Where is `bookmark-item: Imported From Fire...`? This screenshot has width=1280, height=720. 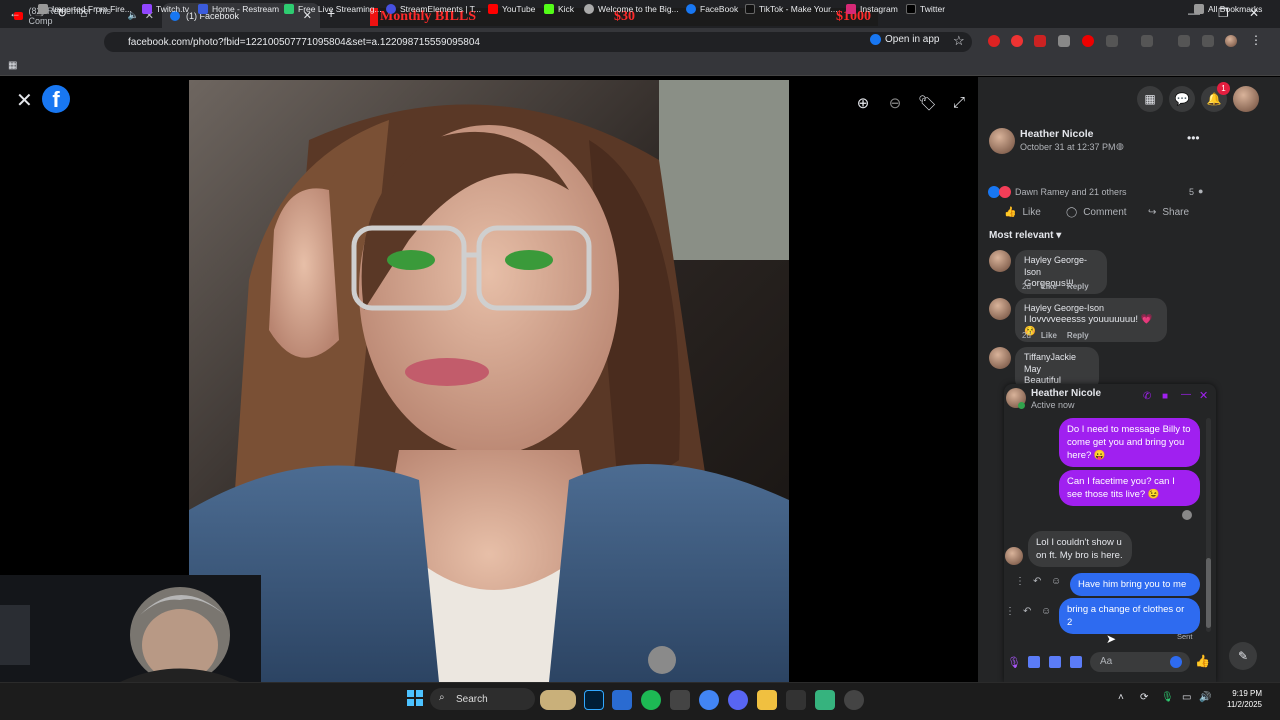
bookmark-item: Imported From Fire... is located at coordinates (85, 9).